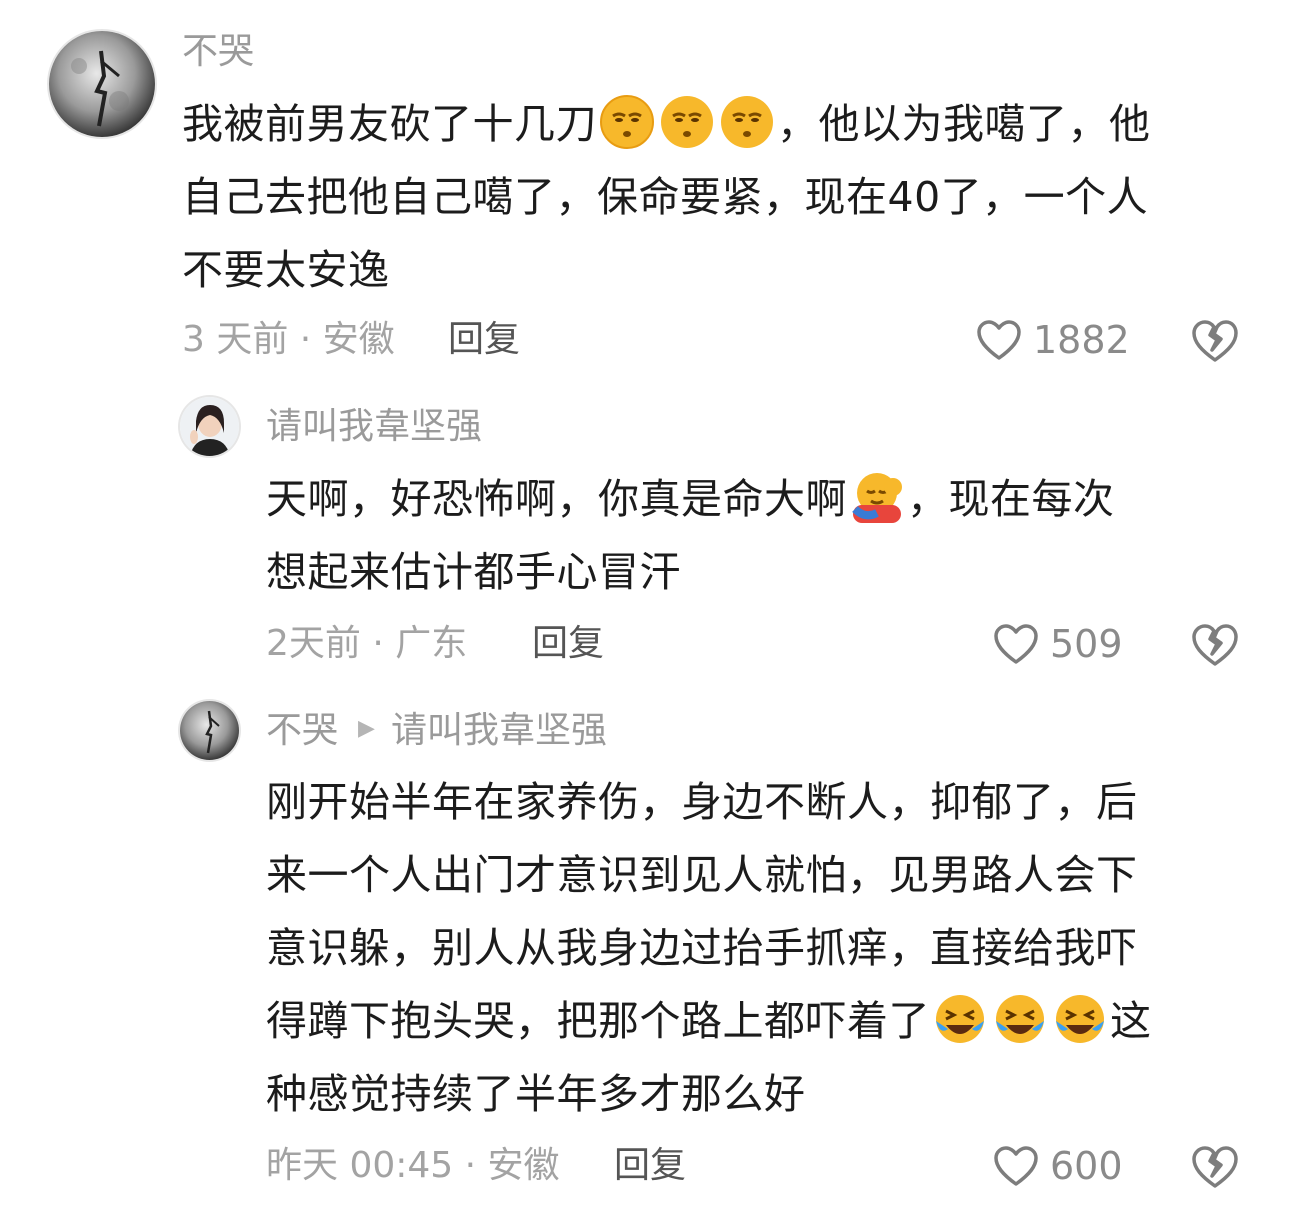  Describe the element at coordinates (1081, 340) in the screenshot. I see `like-count: 1882` at that location.